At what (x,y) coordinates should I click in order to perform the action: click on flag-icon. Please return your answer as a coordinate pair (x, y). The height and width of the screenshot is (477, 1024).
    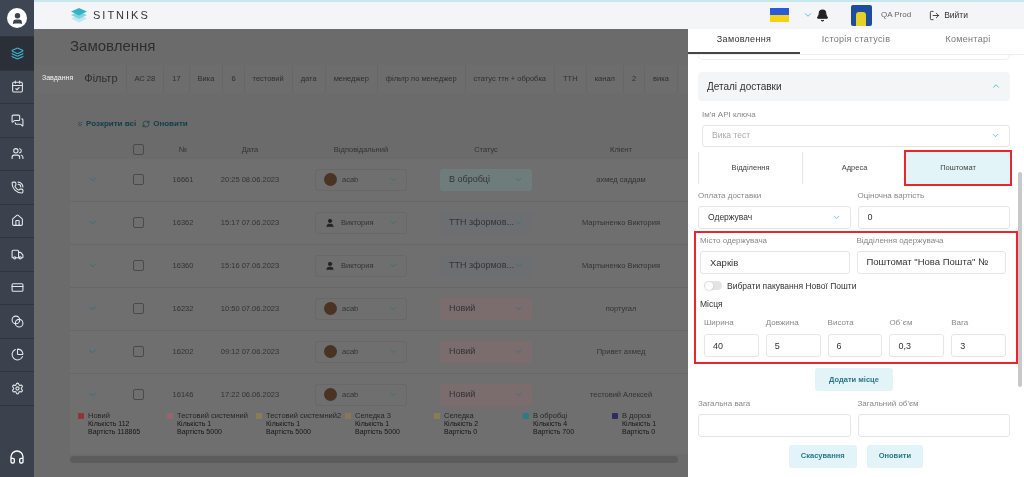
    Looking at the image, I should click on (779, 15).